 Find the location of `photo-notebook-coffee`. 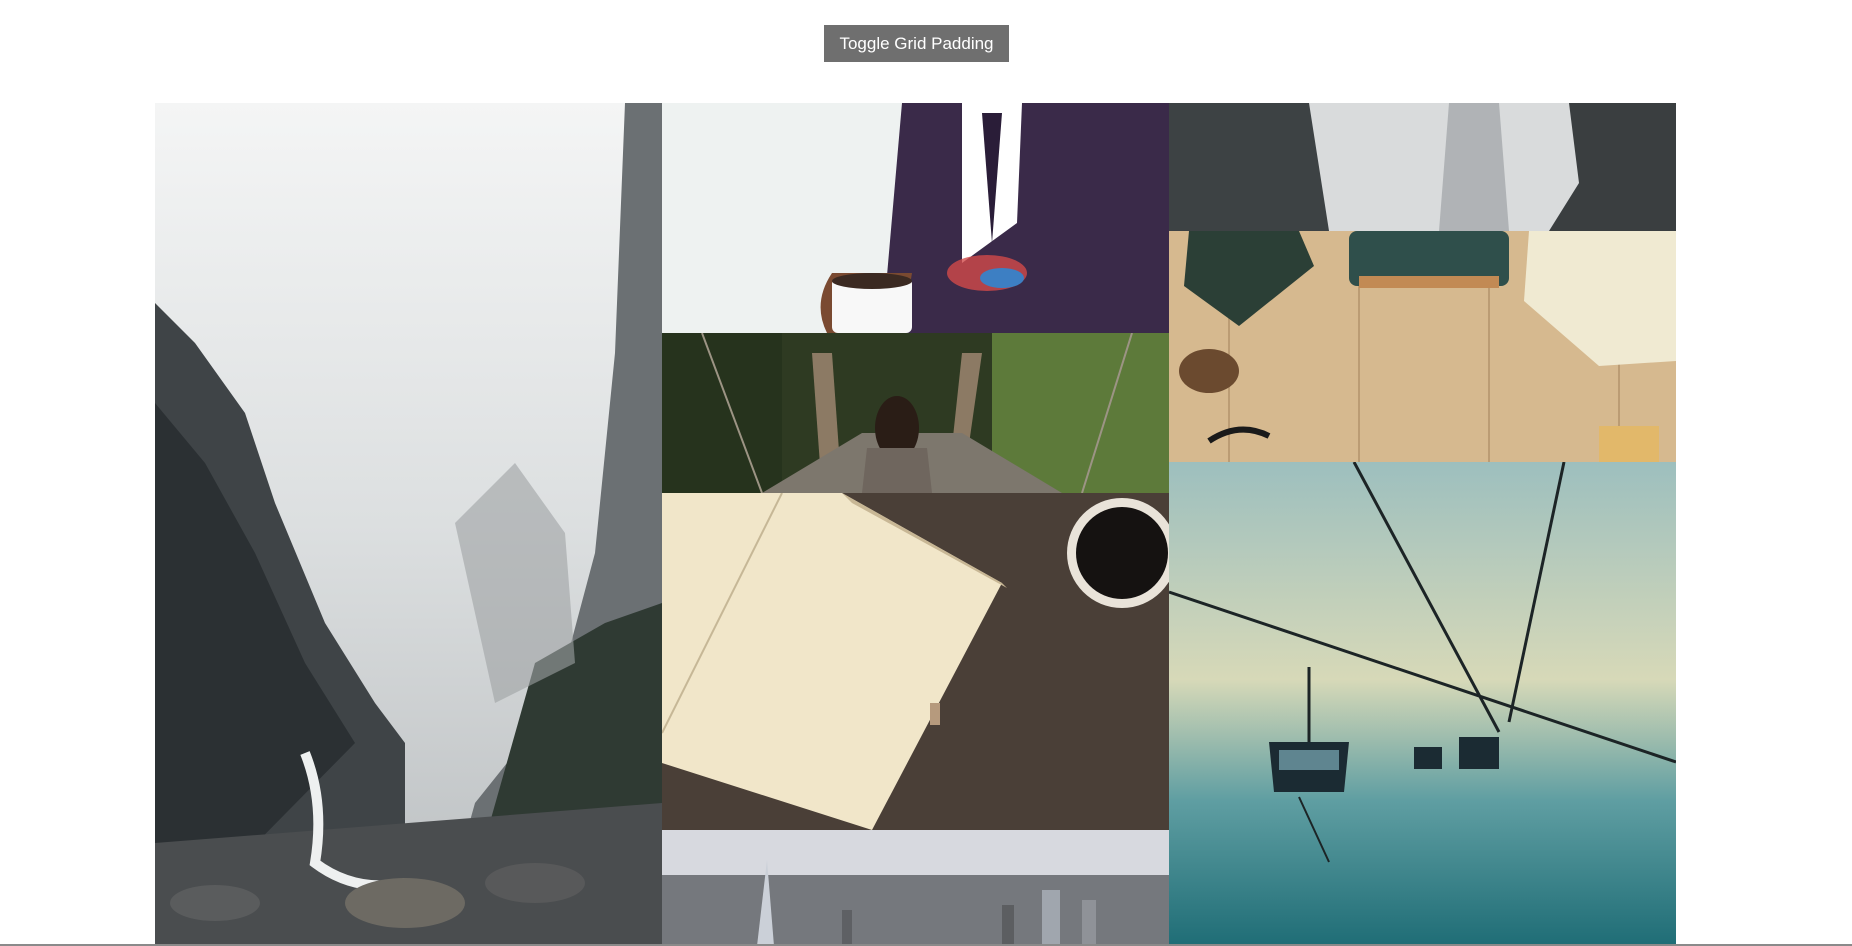

photo-notebook-coffee is located at coordinates (915, 661).